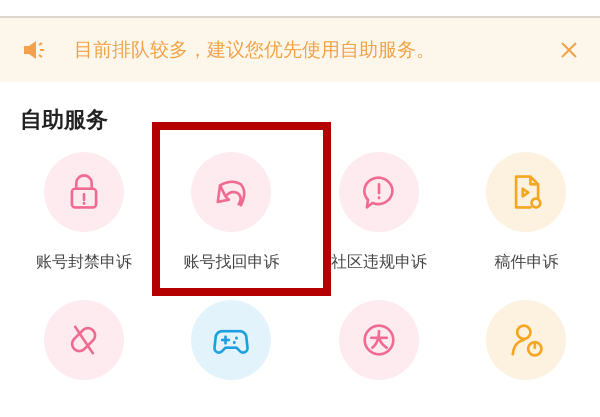 The height and width of the screenshot is (417, 600). Describe the element at coordinates (526, 262) in the screenshot. I see `service-label: 稿件申诉` at that location.